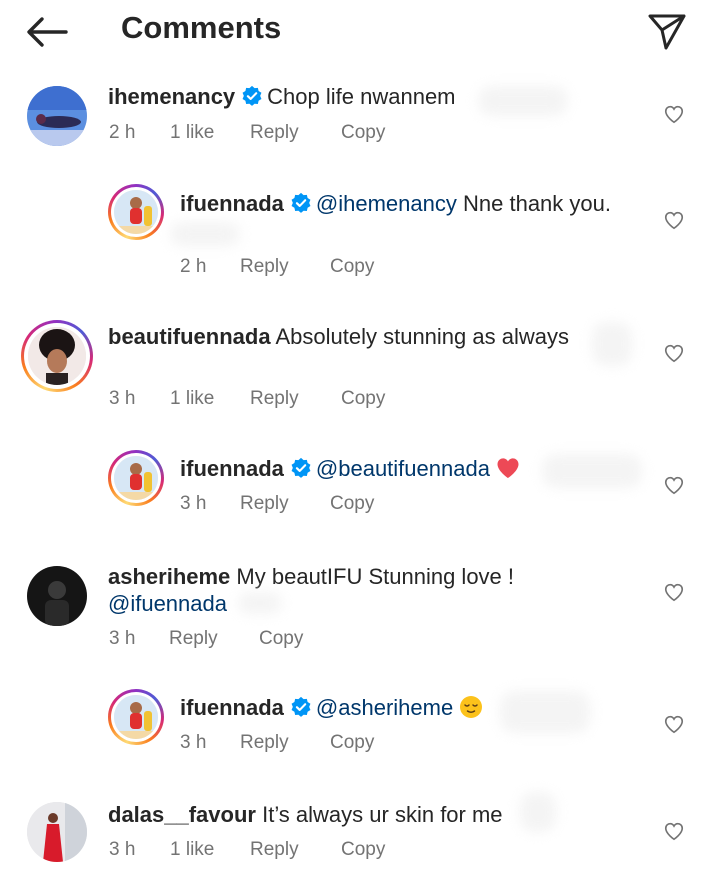 The image size is (720, 880). Describe the element at coordinates (422, 336) in the screenshot. I see `comment-body: Absolutely stunning as always` at that location.